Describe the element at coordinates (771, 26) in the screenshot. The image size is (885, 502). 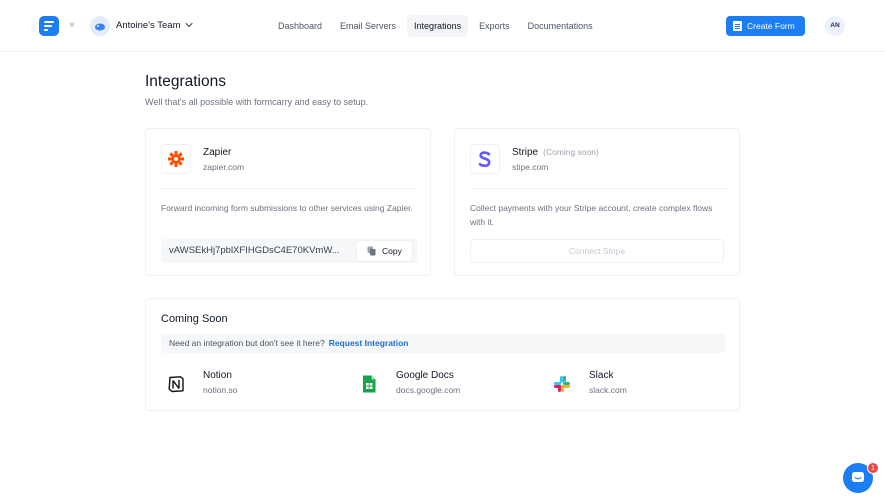
I see `create-form-label: Create Form` at that location.